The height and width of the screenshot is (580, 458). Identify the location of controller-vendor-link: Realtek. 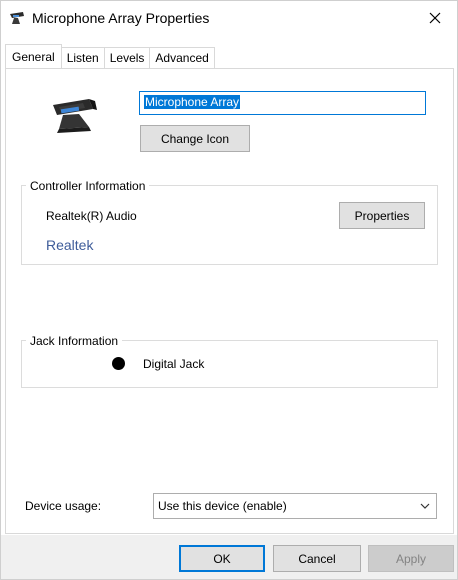
(69, 245).